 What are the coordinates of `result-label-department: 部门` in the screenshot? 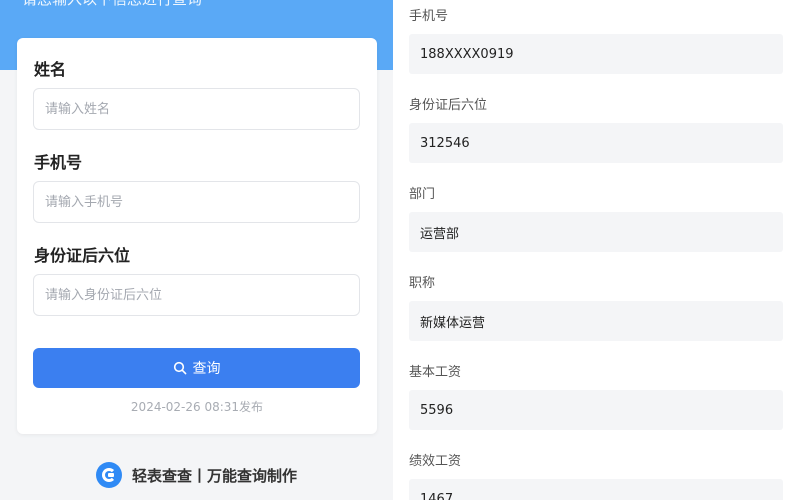 It's located at (422, 194).